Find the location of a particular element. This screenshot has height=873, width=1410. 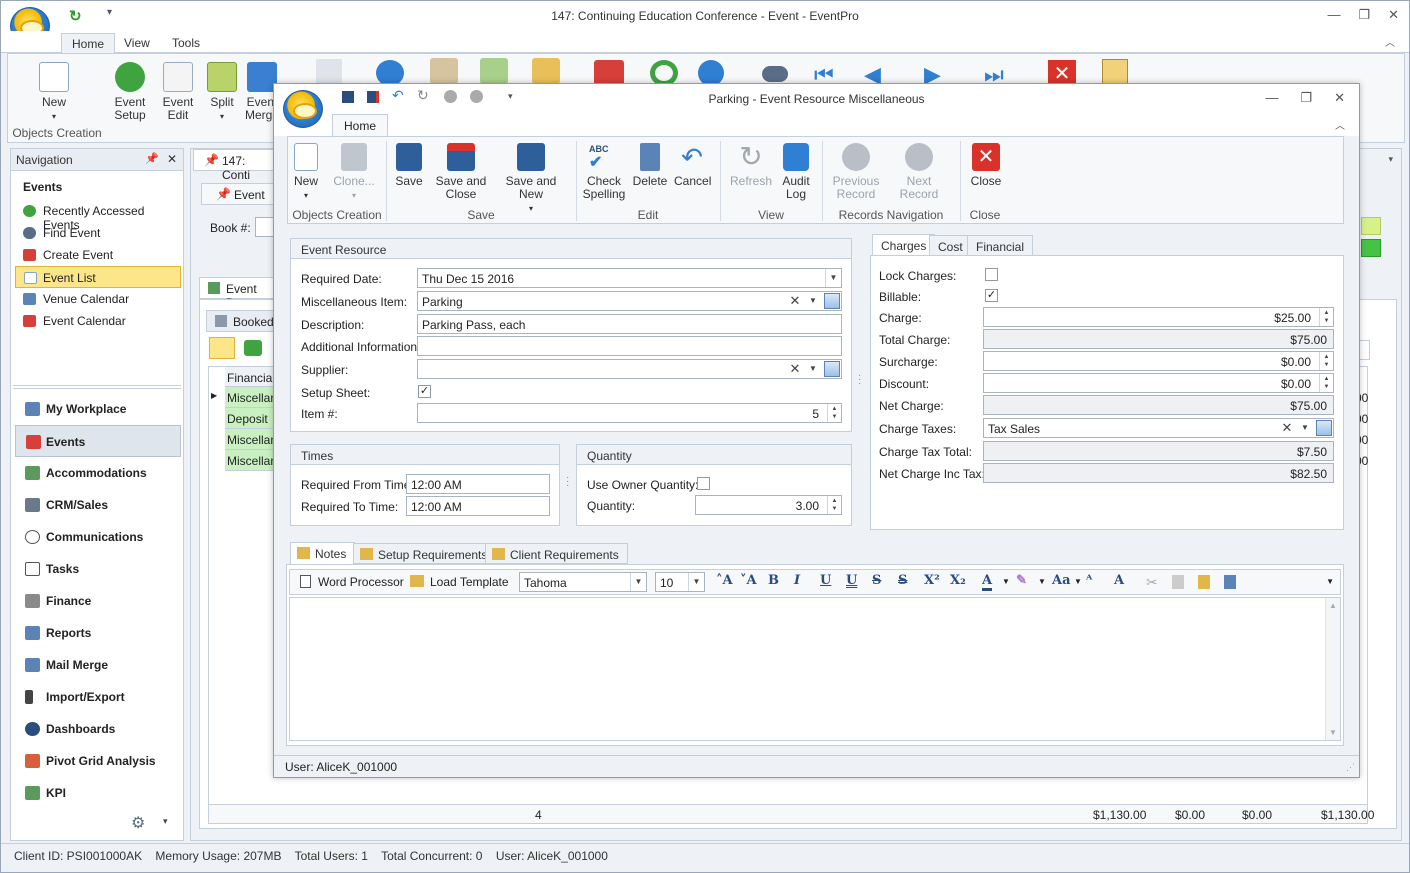

refresh-button: ↻ Refresh is located at coordinates (751, 165).